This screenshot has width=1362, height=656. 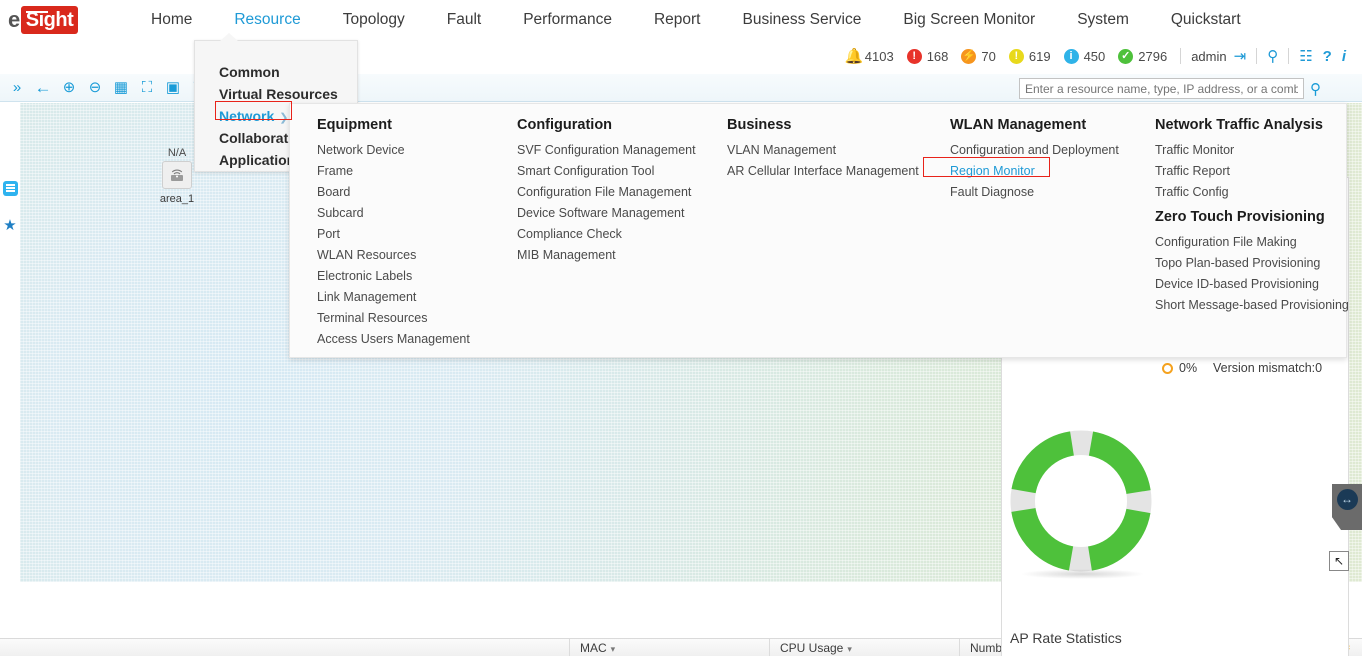 I want to click on alarm-count-critical: 168, so click(x=937, y=56).